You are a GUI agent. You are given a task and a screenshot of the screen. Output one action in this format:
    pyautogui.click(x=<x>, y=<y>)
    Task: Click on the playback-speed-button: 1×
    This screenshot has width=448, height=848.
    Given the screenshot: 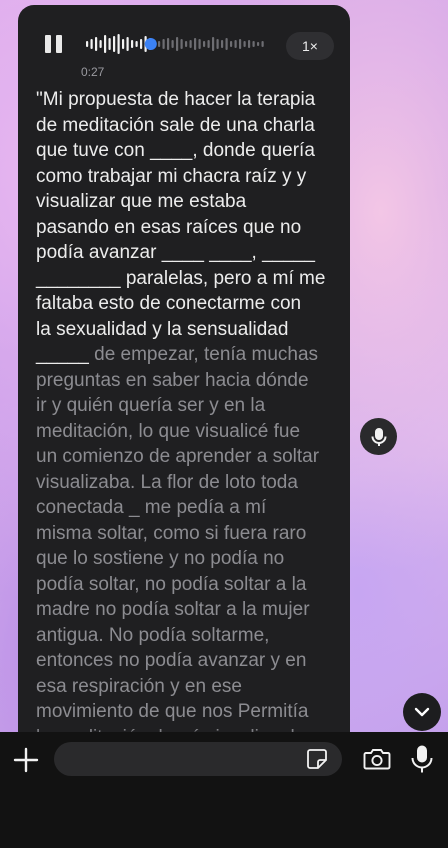 What is the action you would take?
    pyautogui.click(x=310, y=46)
    